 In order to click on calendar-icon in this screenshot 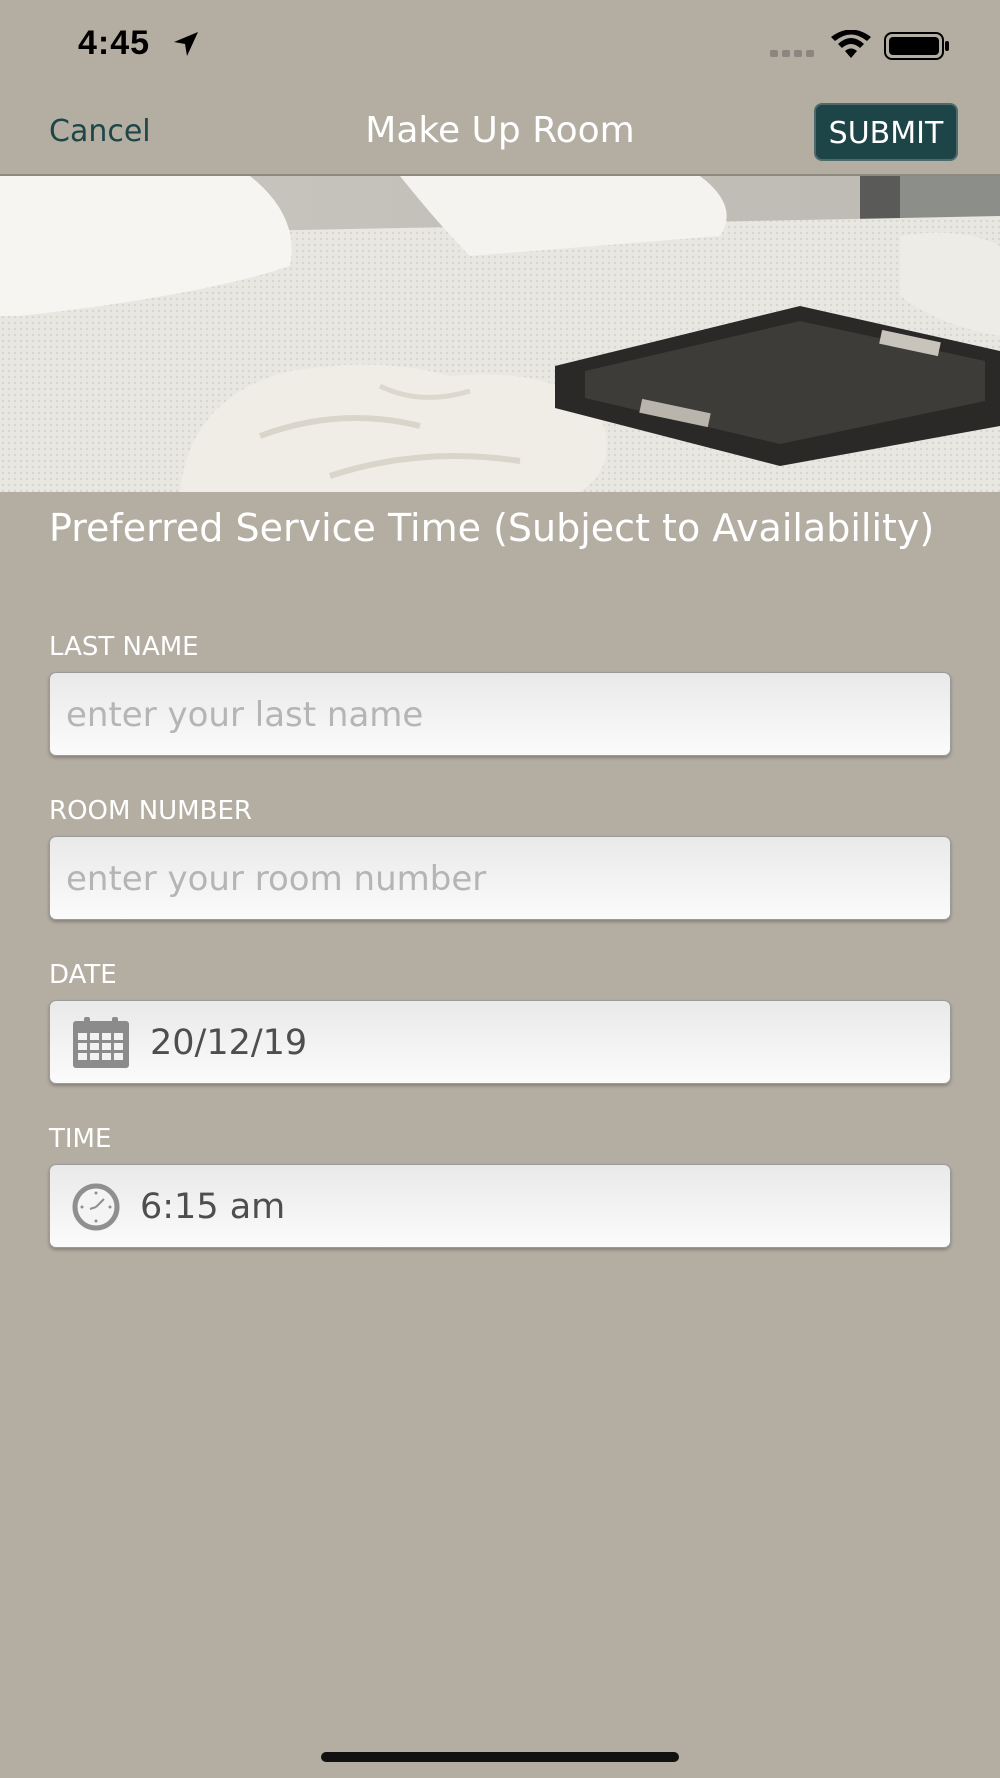, I will do `click(101, 1042)`.